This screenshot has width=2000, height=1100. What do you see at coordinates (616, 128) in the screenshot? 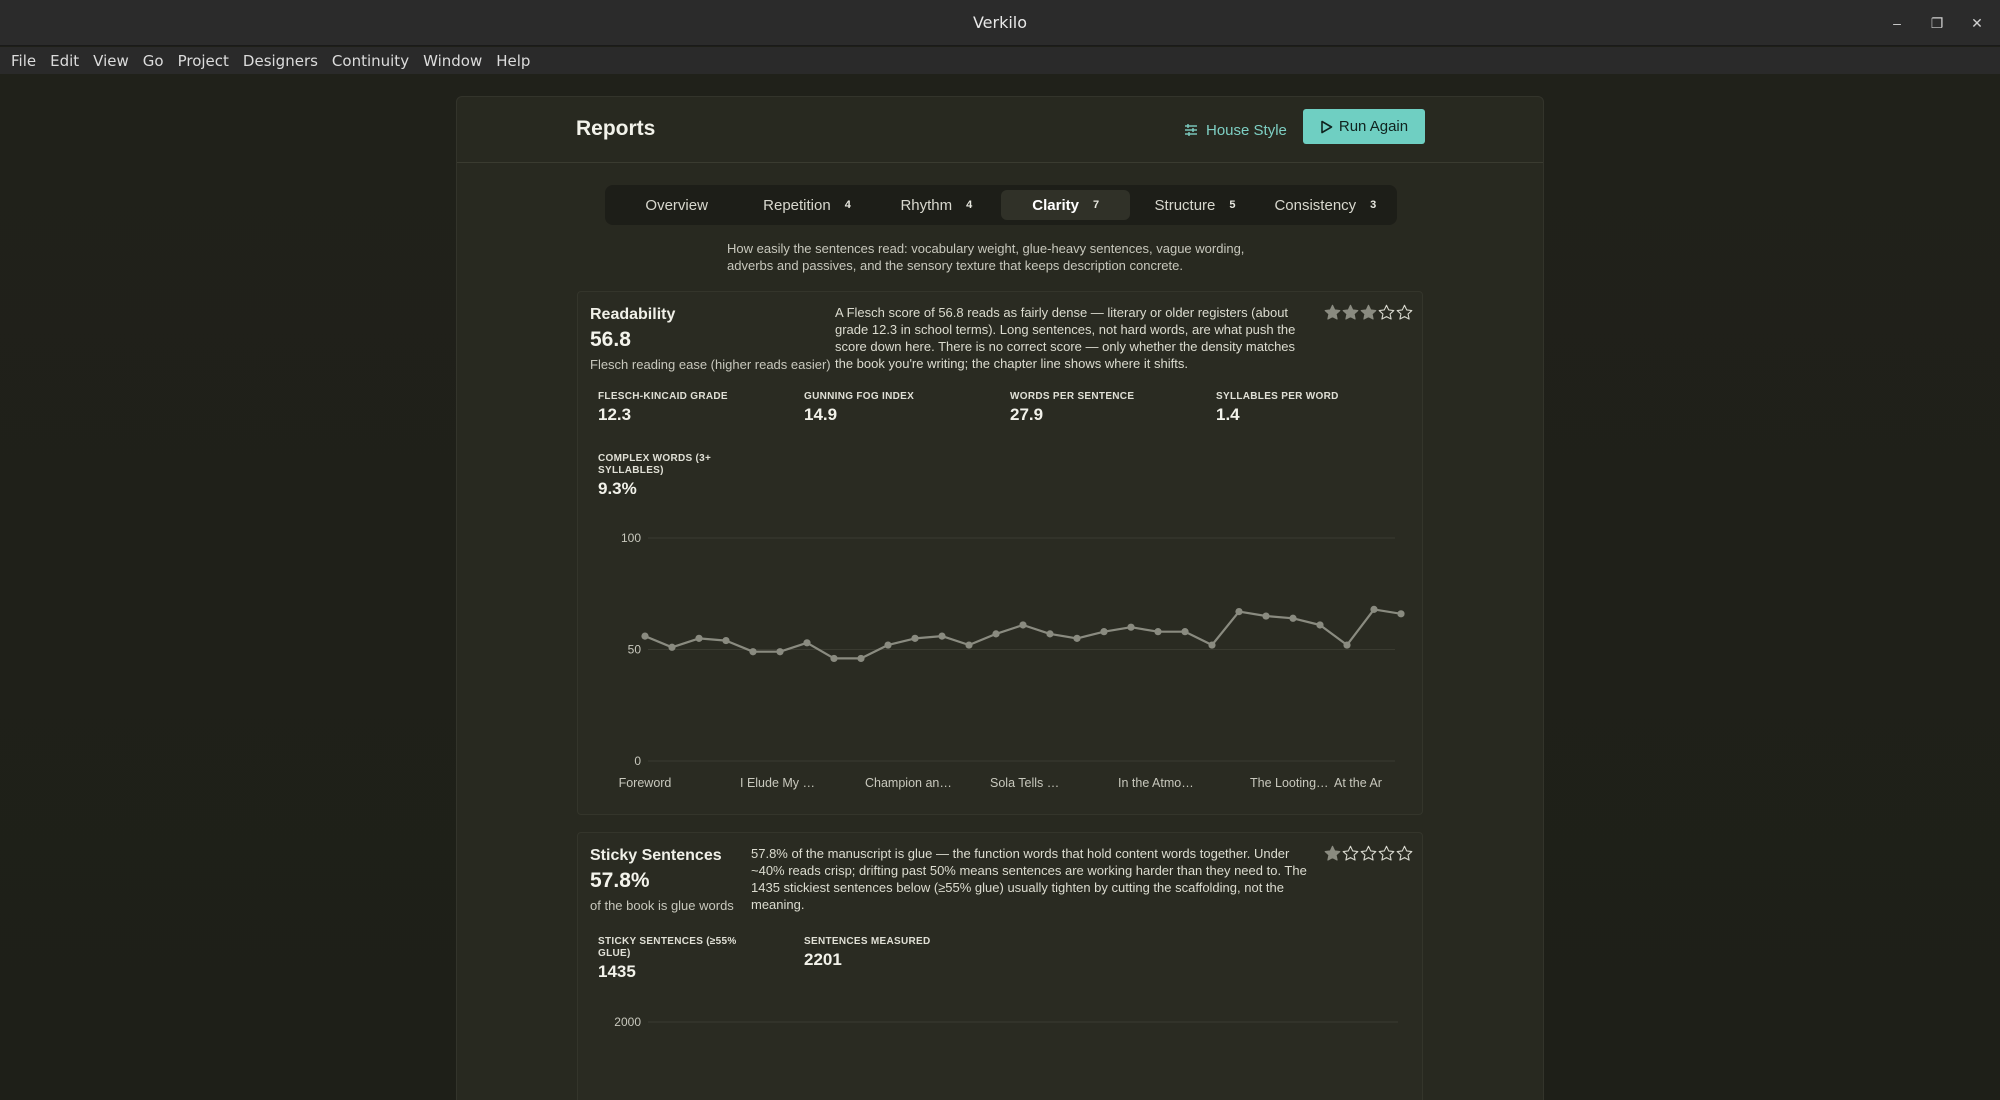
I see `page-title: Reports` at bounding box center [616, 128].